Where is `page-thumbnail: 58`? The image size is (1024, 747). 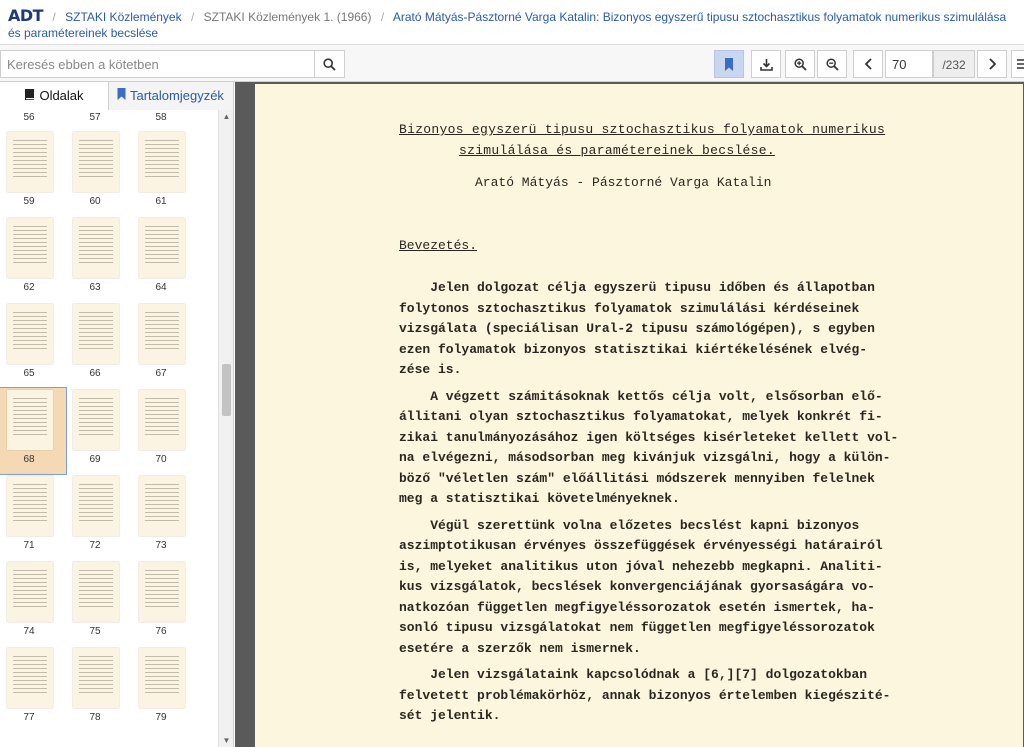
page-thumbnail: 58 is located at coordinates (165, 120).